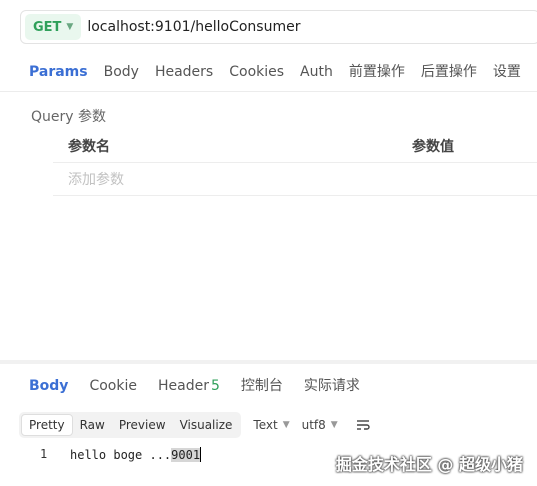  What do you see at coordinates (262, 386) in the screenshot?
I see `tab-console: 控制台` at bounding box center [262, 386].